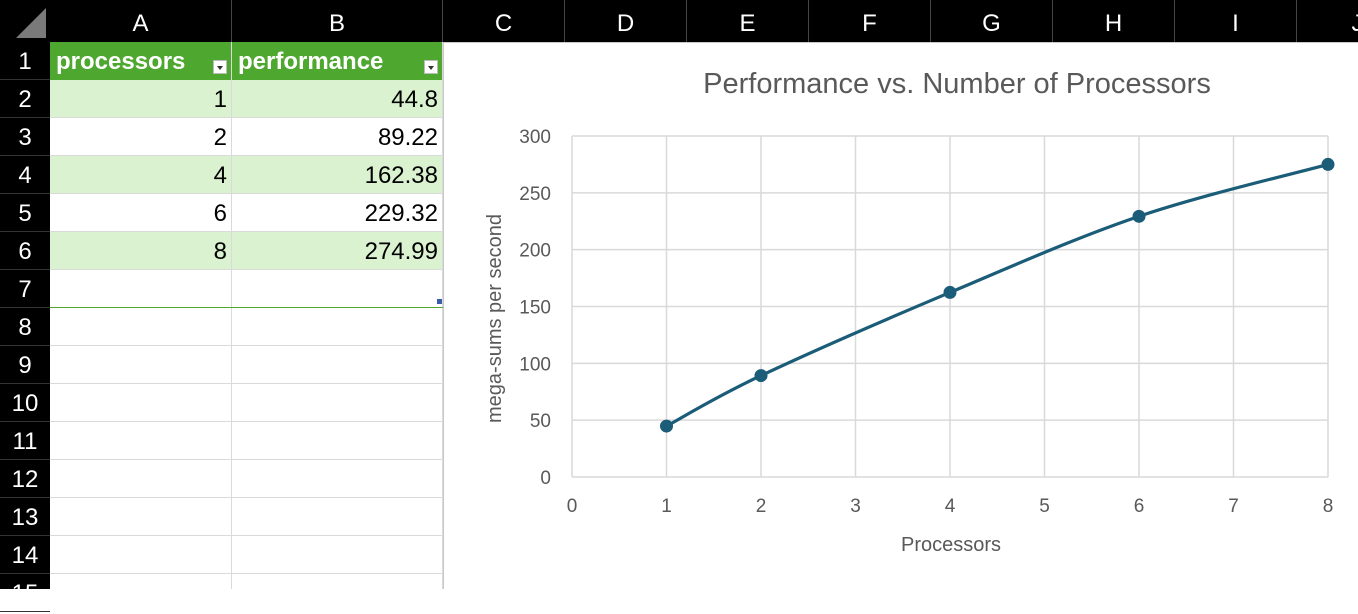  What do you see at coordinates (540, 421) in the screenshot?
I see `y-tick-label: 50` at bounding box center [540, 421].